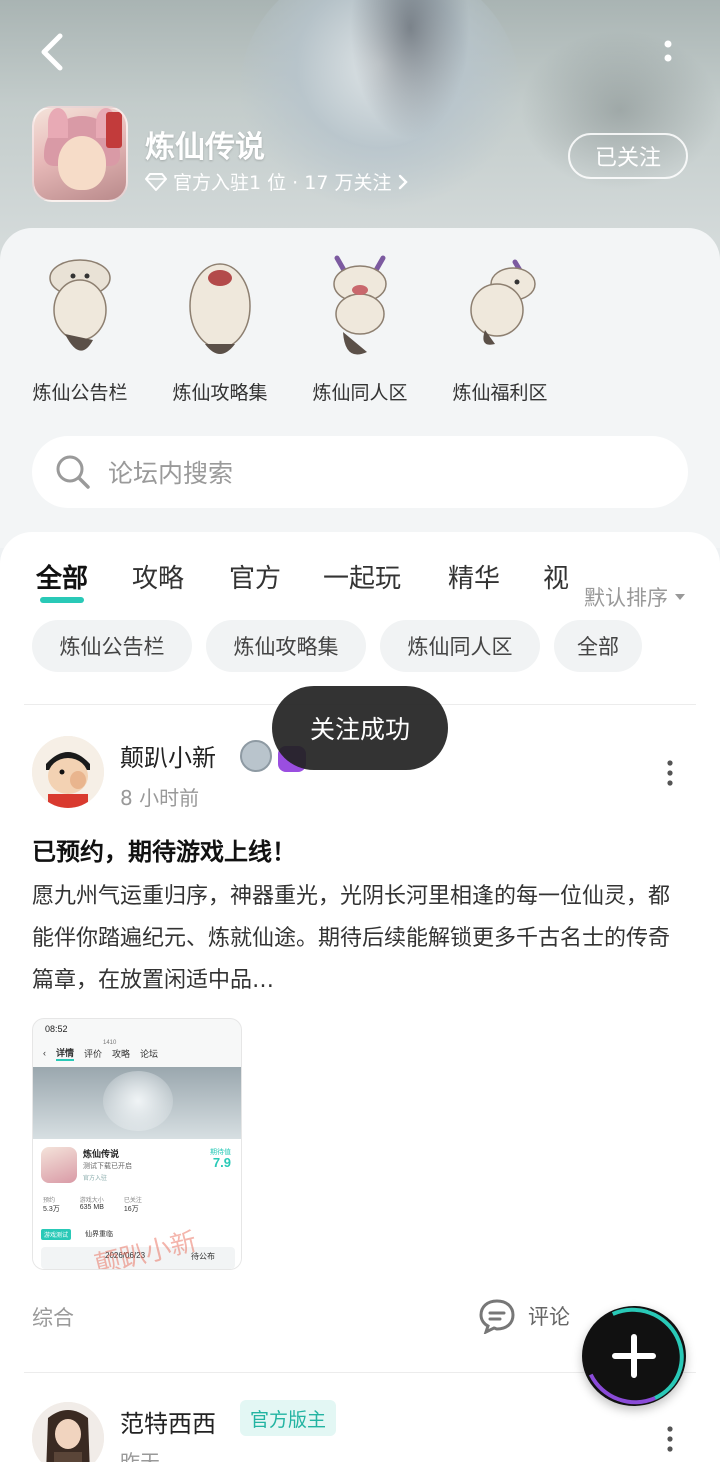 The height and width of the screenshot is (1462, 720). Describe the element at coordinates (556, 576) in the screenshot. I see `tab-video-partial: 视` at that location.